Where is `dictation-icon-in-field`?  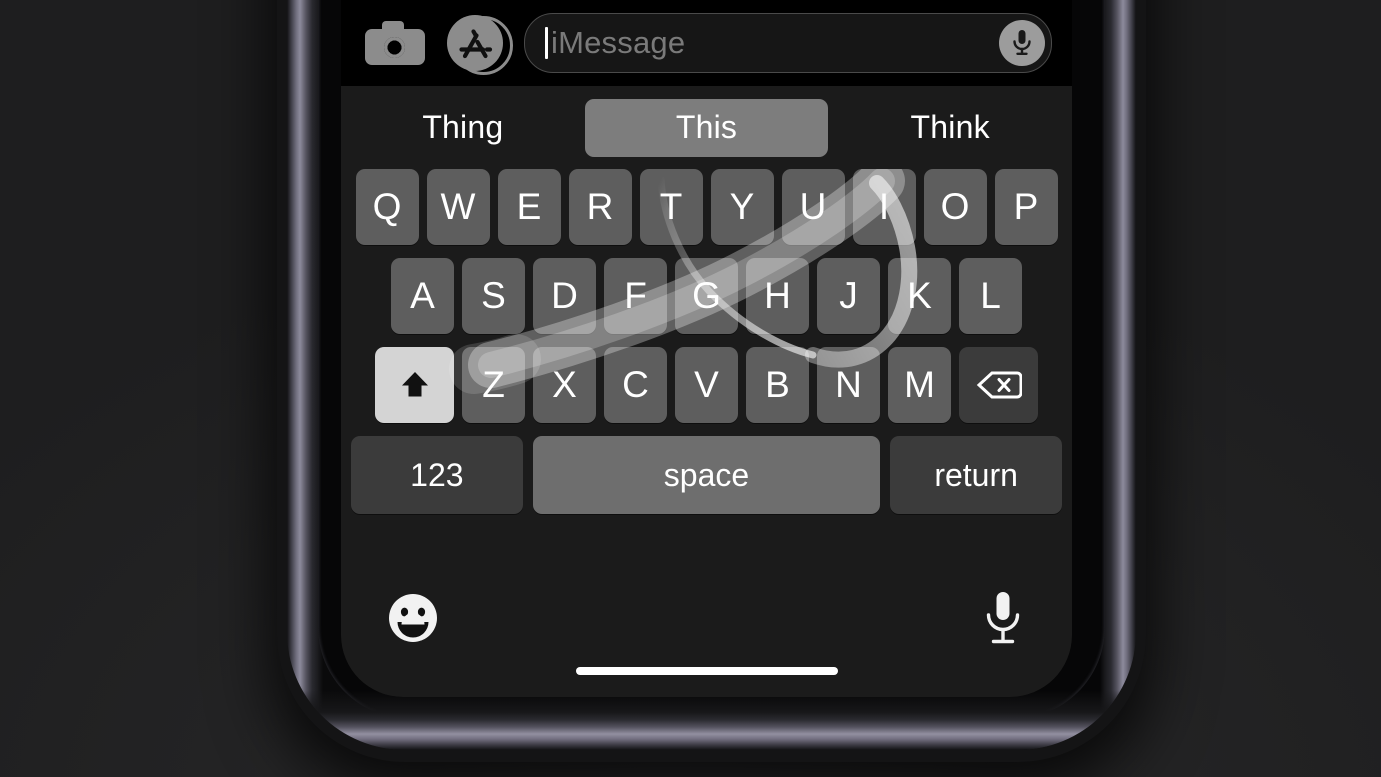 dictation-icon-in-field is located at coordinates (1022, 43).